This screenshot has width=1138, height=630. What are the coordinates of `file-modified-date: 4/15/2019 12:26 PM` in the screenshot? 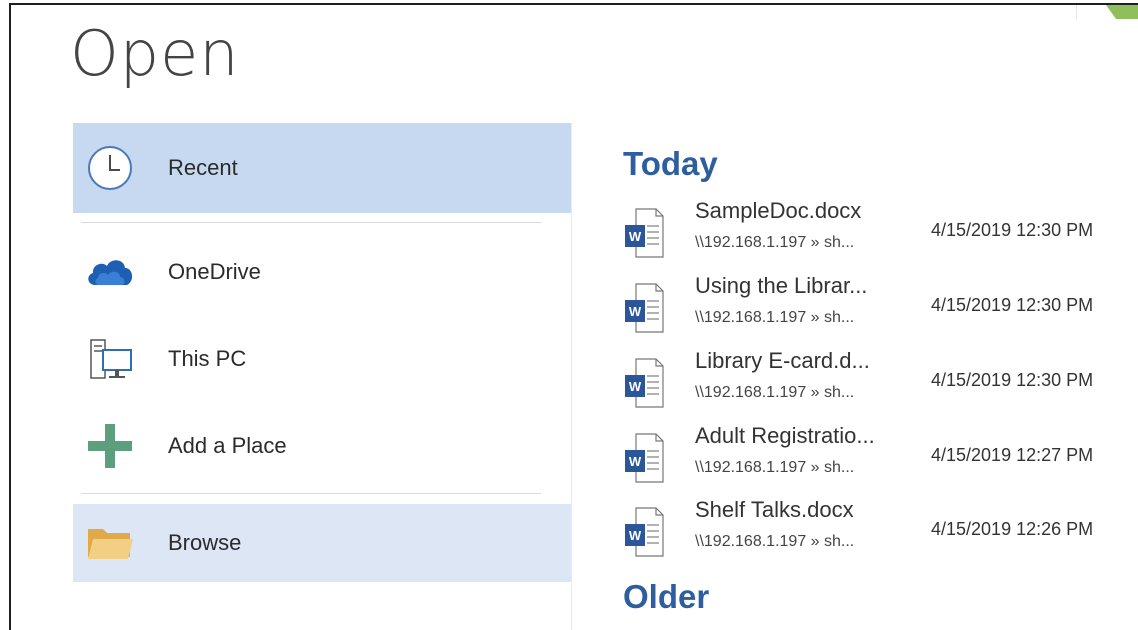 It's located at (1012, 529).